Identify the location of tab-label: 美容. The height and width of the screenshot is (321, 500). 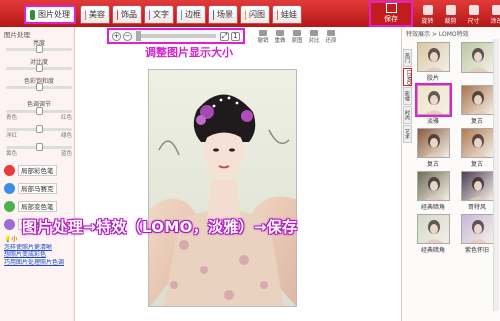
(97, 14).